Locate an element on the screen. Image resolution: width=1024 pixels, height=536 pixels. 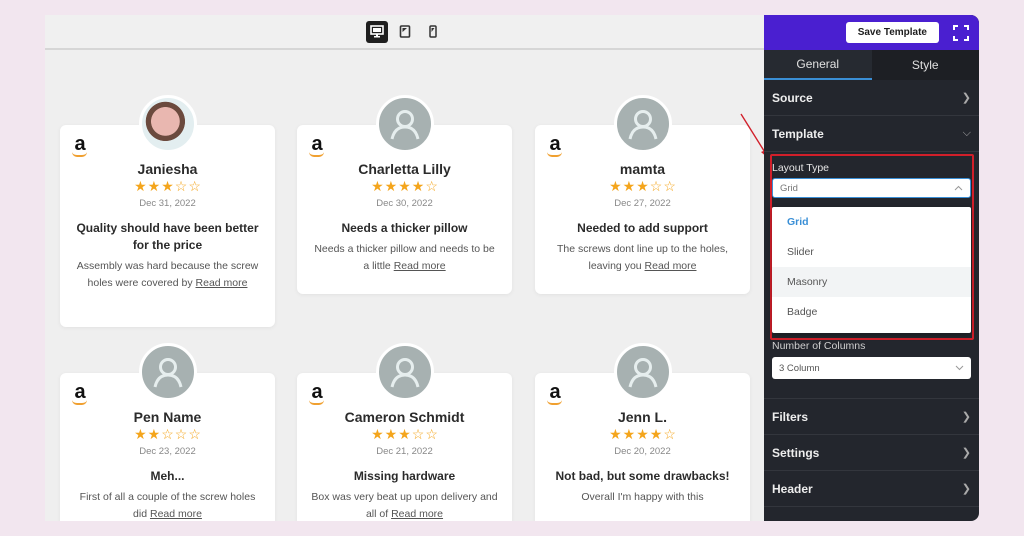
review-text: Overall I'm happy with this is located at coordinates (642, 497).